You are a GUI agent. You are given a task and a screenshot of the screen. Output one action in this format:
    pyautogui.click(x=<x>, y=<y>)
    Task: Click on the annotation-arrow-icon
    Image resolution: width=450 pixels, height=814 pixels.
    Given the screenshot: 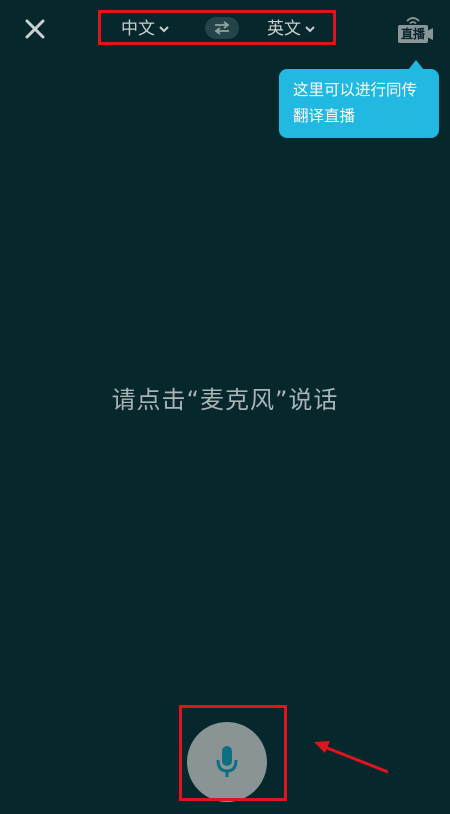 What is the action you would take?
    pyautogui.click(x=351, y=757)
    